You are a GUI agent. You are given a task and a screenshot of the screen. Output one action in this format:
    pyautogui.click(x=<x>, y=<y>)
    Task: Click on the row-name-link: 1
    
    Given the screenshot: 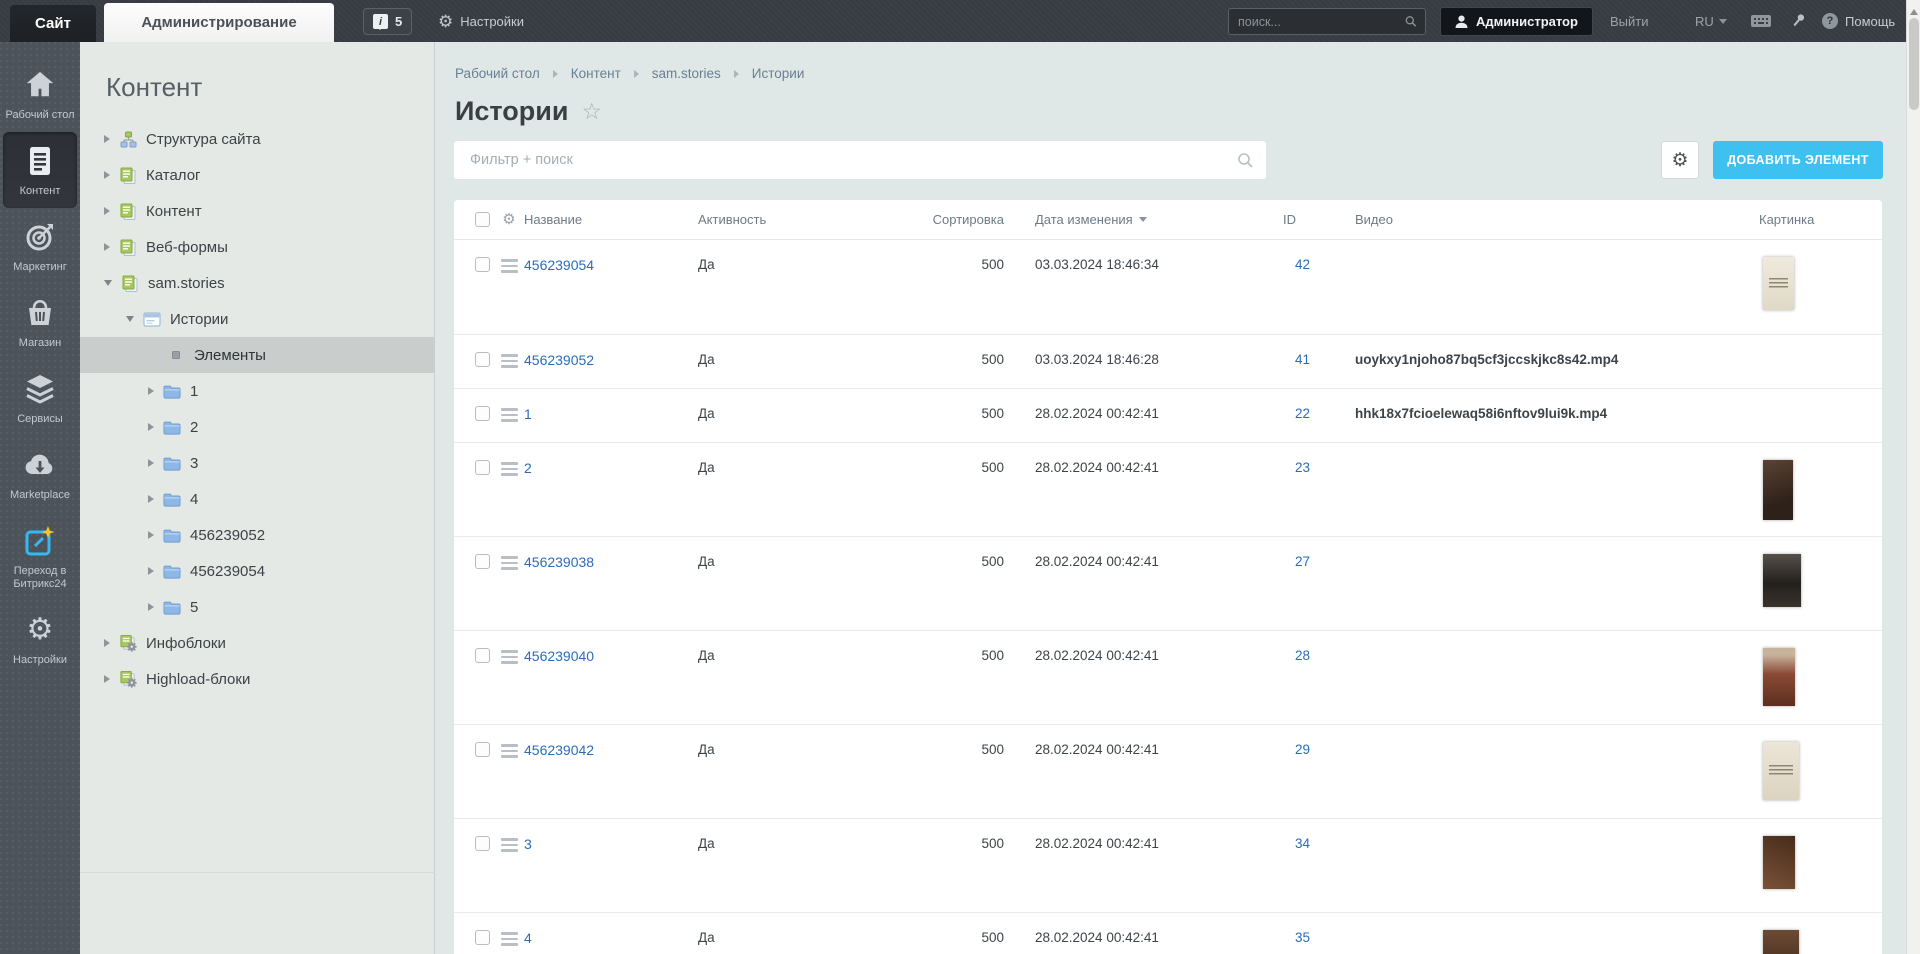 What is the action you would take?
    pyautogui.click(x=528, y=414)
    